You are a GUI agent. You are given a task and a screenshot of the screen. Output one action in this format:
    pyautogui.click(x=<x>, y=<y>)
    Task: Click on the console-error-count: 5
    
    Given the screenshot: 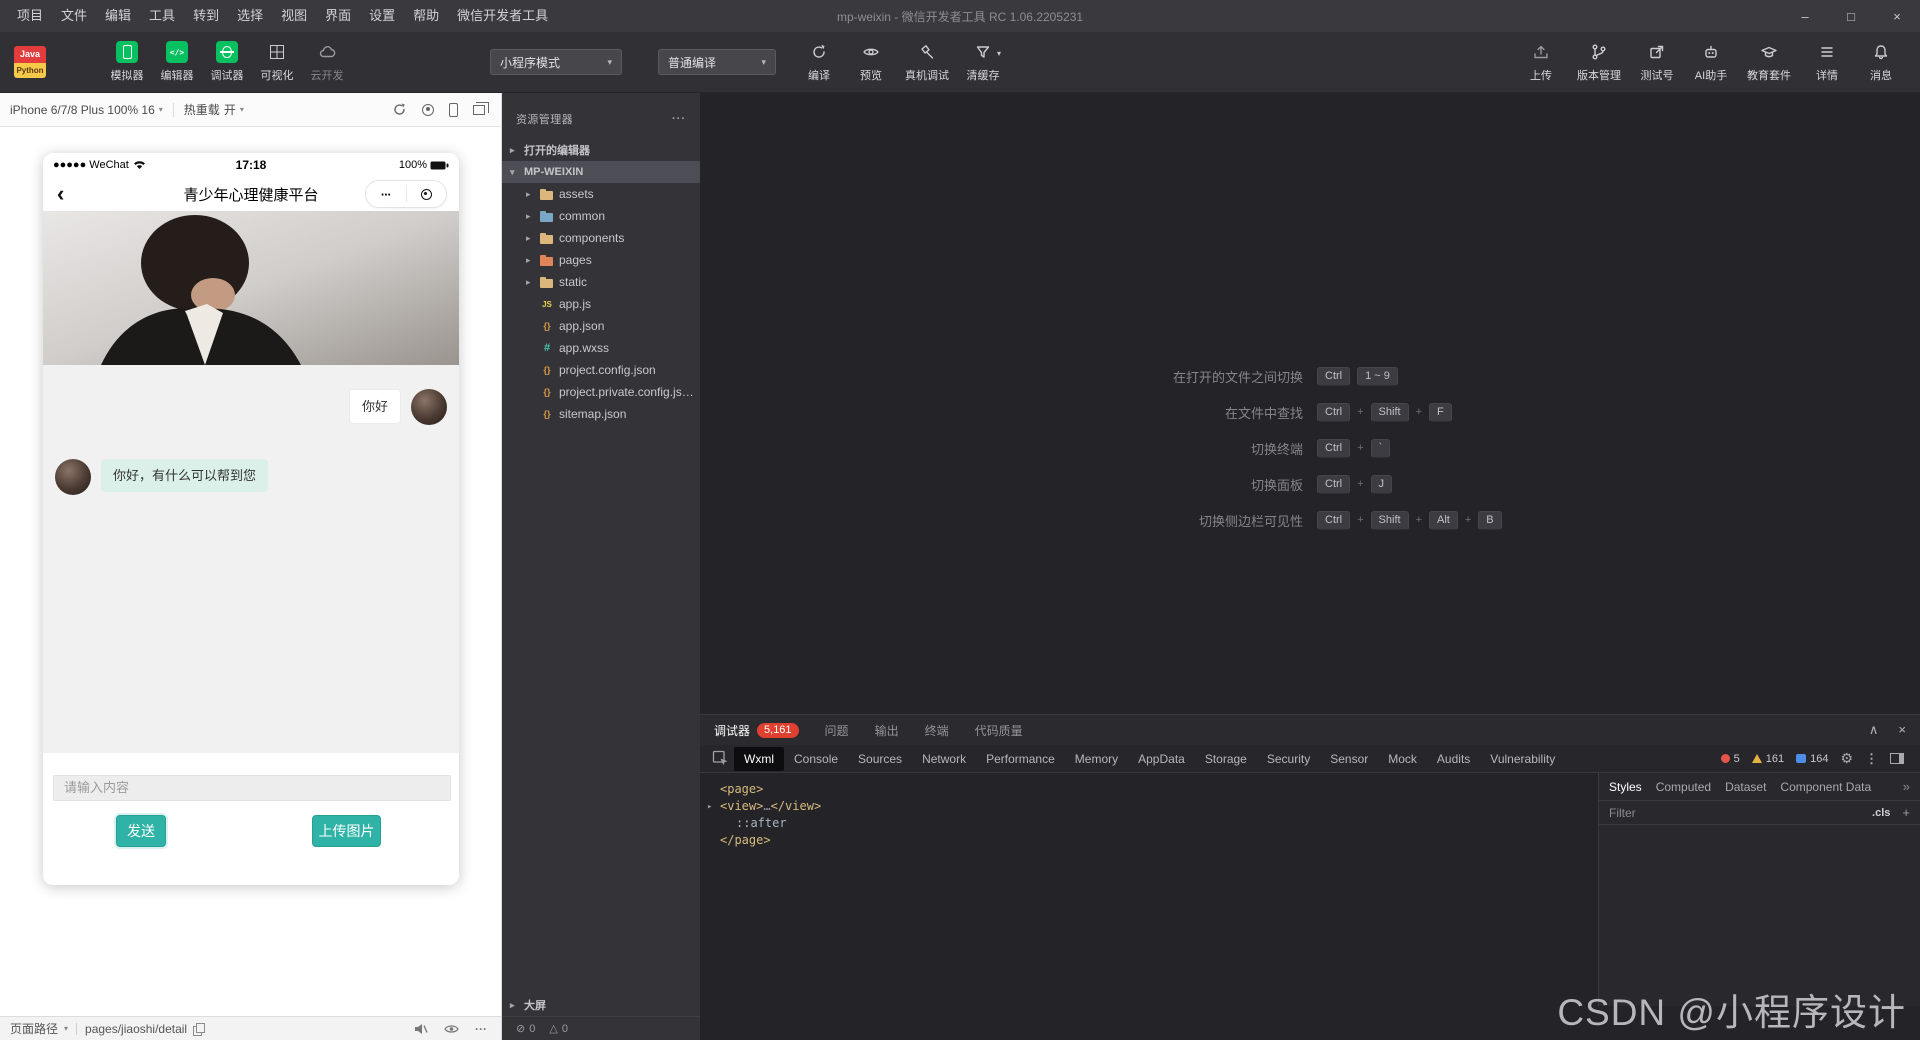 What is the action you would take?
    pyautogui.click(x=1730, y=759)
    